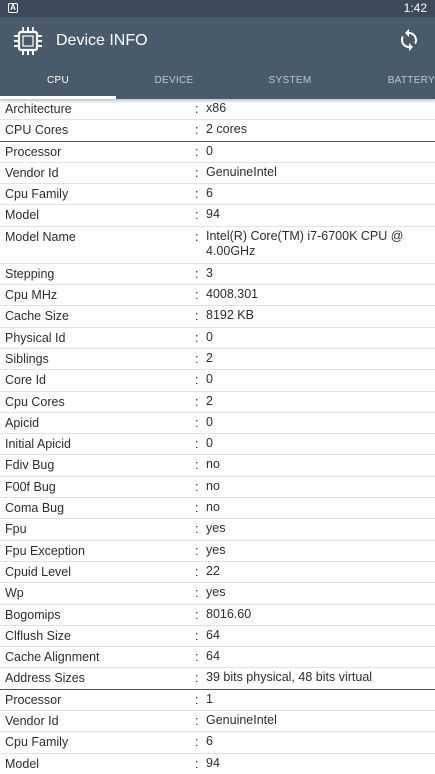  I want to click on info-row-label: Model, so click(22, 215).